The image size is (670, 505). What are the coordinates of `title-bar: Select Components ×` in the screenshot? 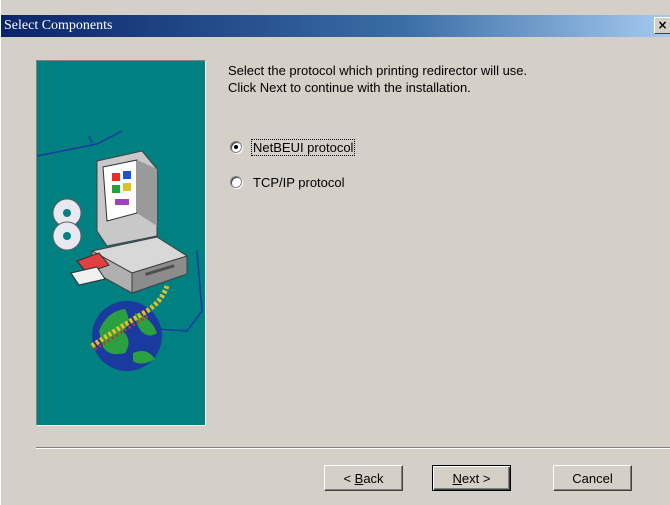 It's located at (335, 26).